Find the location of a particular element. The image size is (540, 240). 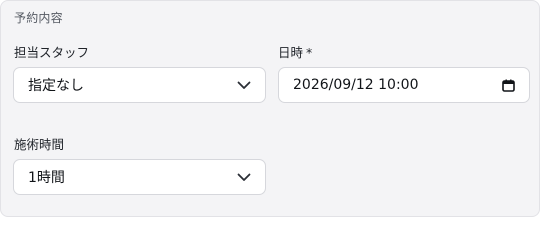

datetime-input: 2026/09/12 10:00 is located at coordinates (404, 85).